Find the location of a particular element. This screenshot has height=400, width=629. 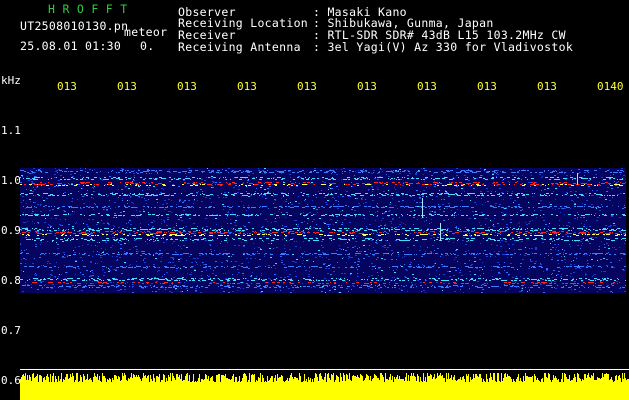

datetime-label: 25.08.01 01:30 is located at coordinates (71, 46).